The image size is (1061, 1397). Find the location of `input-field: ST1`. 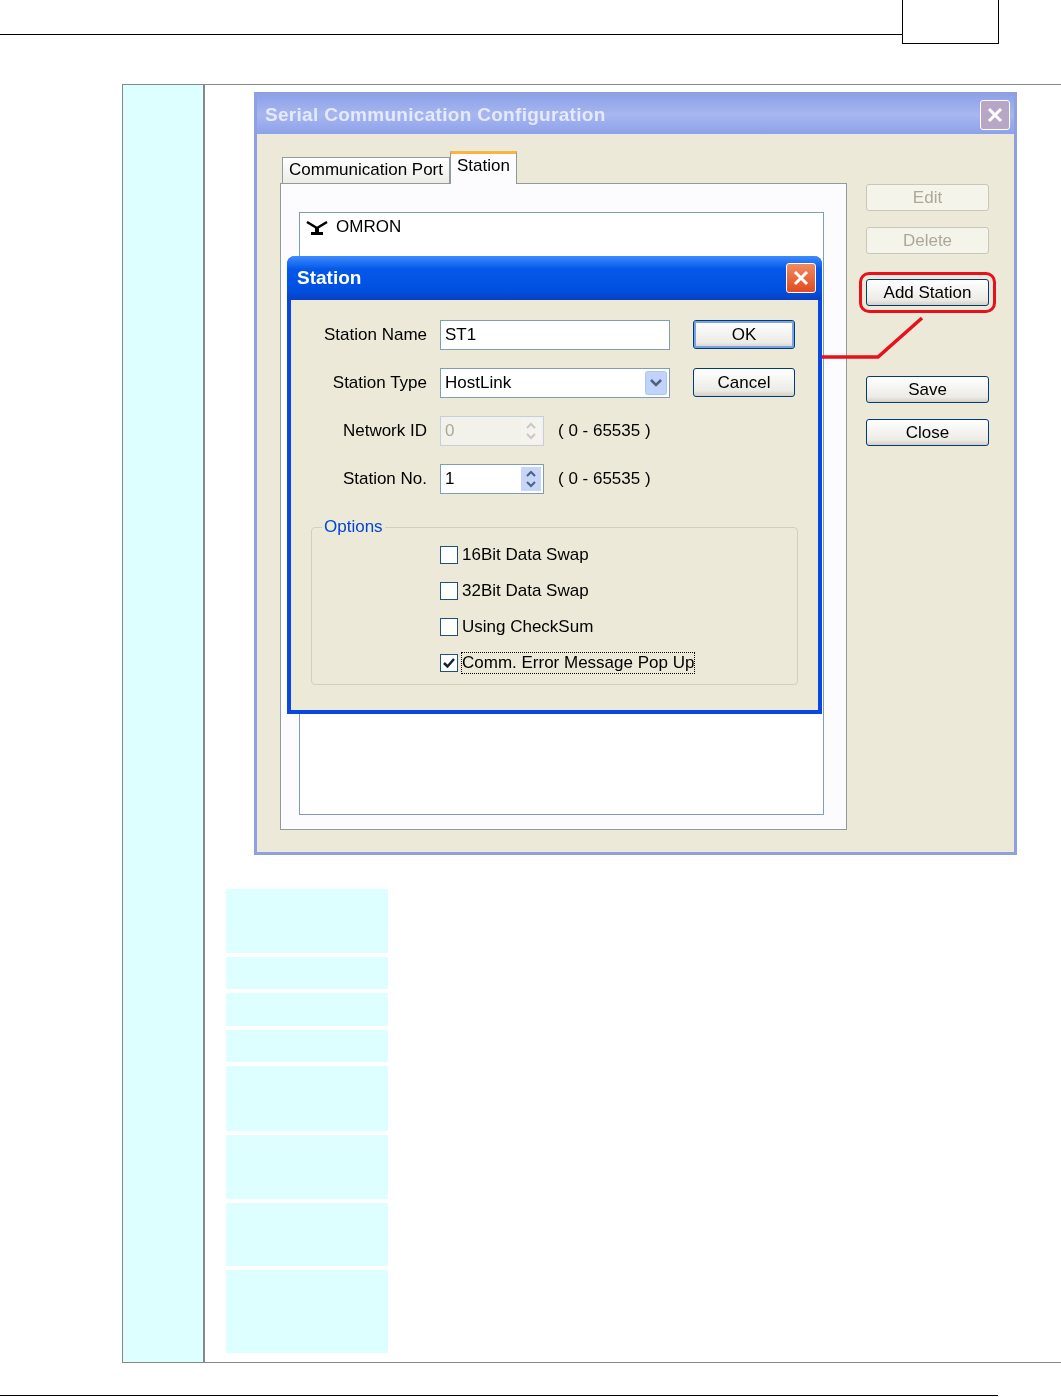

input-field: ST1 is located at coordinates (555, 335).